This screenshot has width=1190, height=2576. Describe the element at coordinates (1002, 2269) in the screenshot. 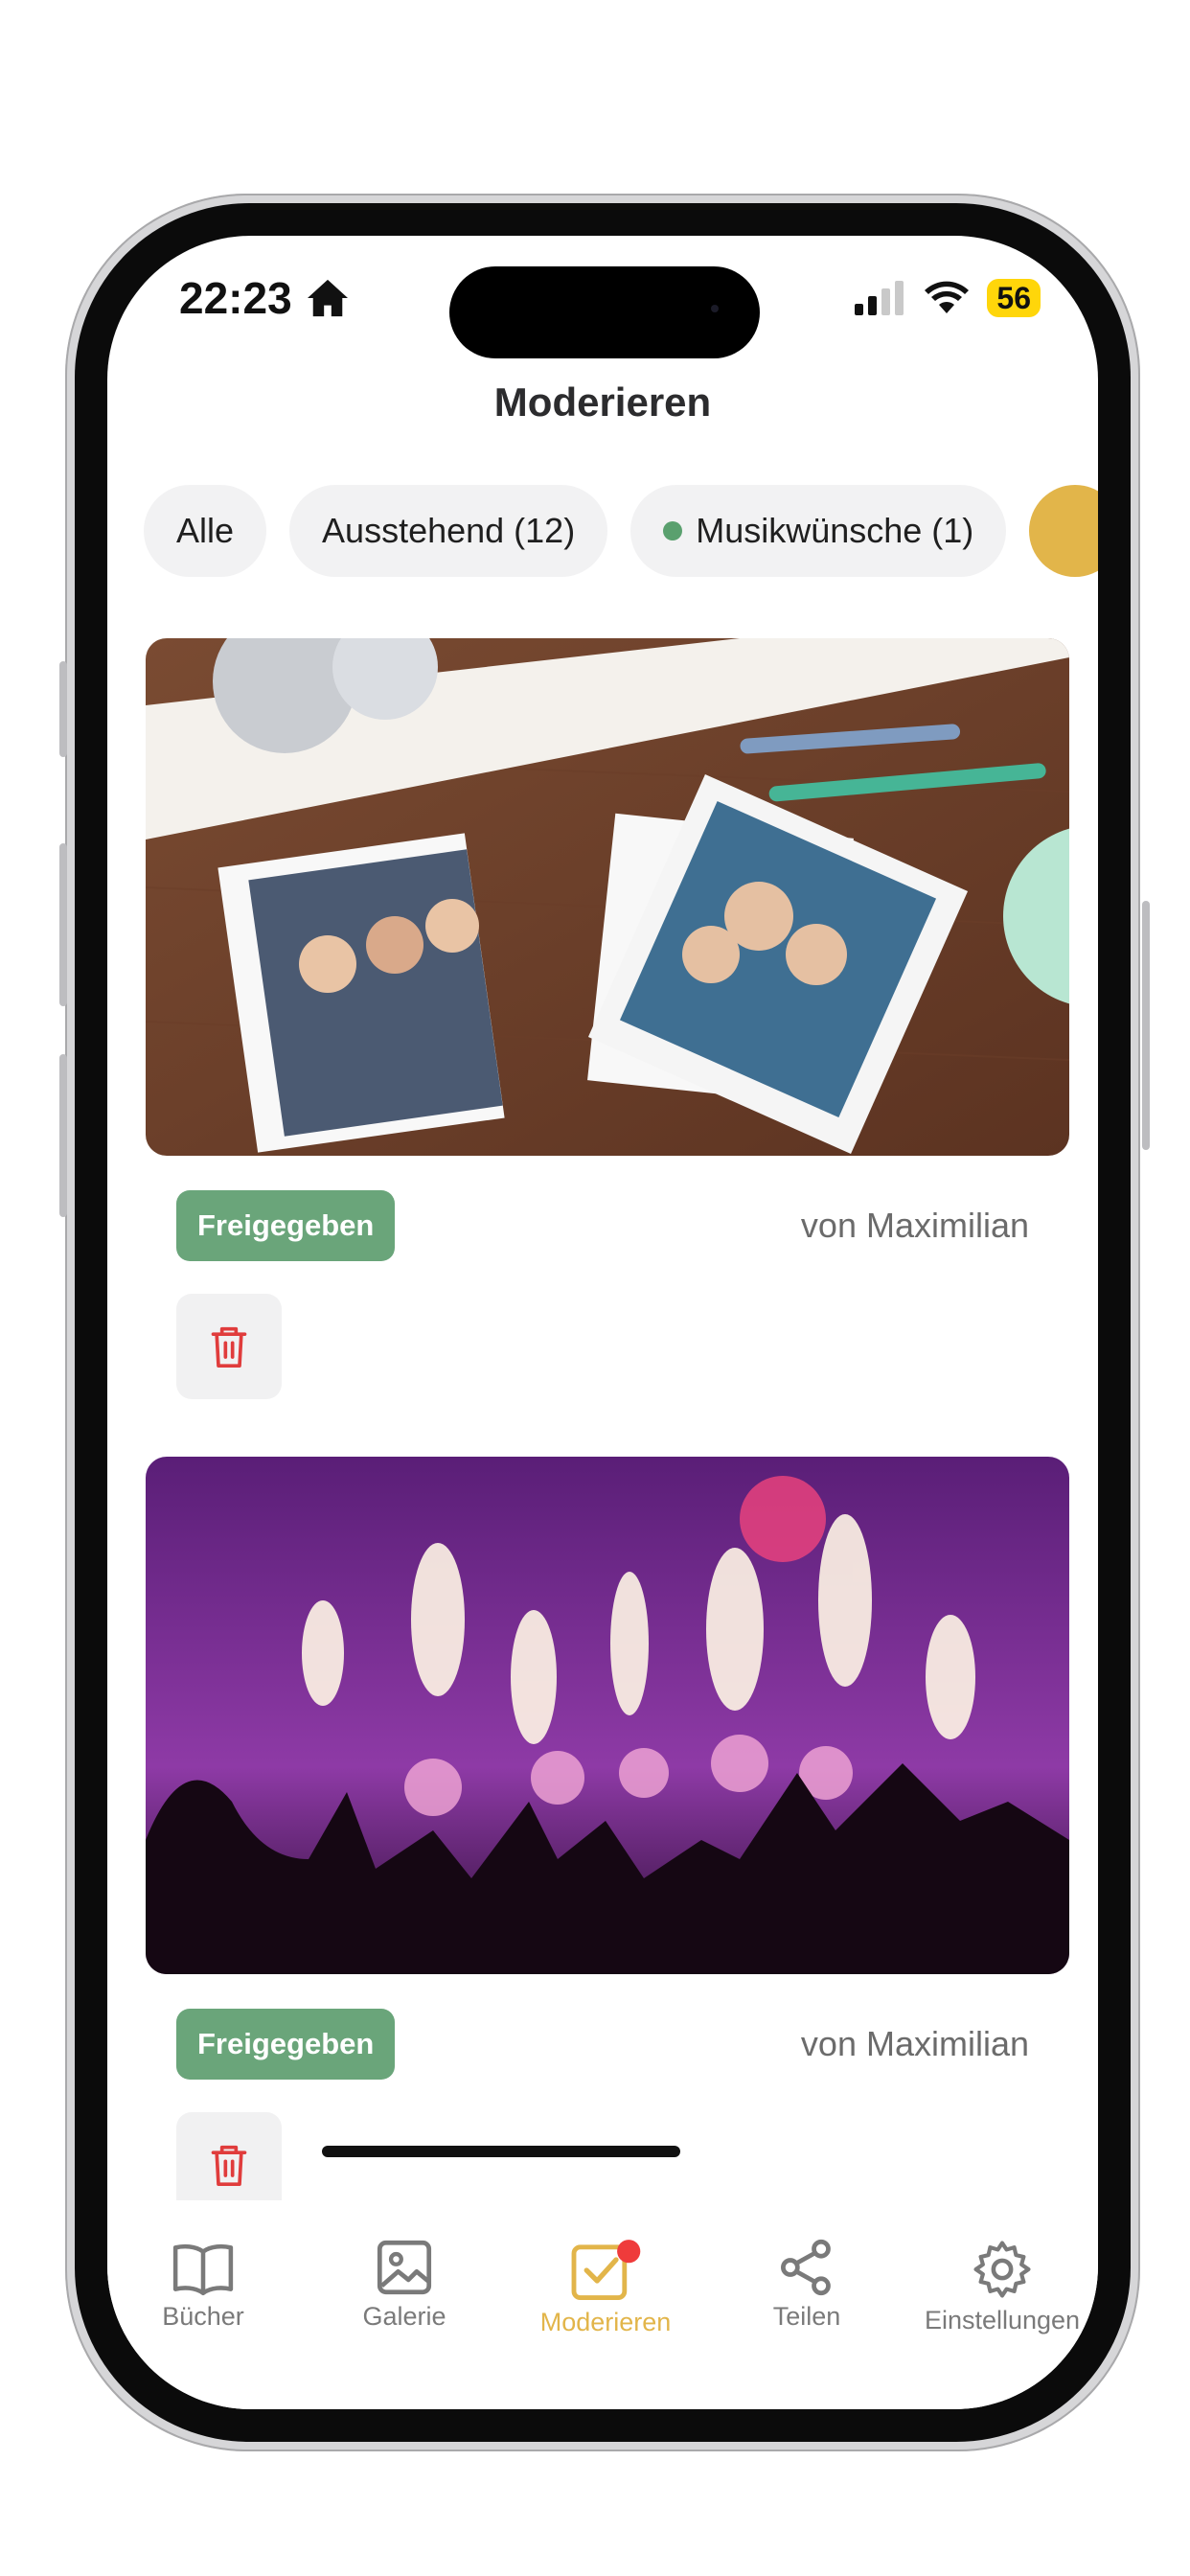

I see `gear-icon` at that location.